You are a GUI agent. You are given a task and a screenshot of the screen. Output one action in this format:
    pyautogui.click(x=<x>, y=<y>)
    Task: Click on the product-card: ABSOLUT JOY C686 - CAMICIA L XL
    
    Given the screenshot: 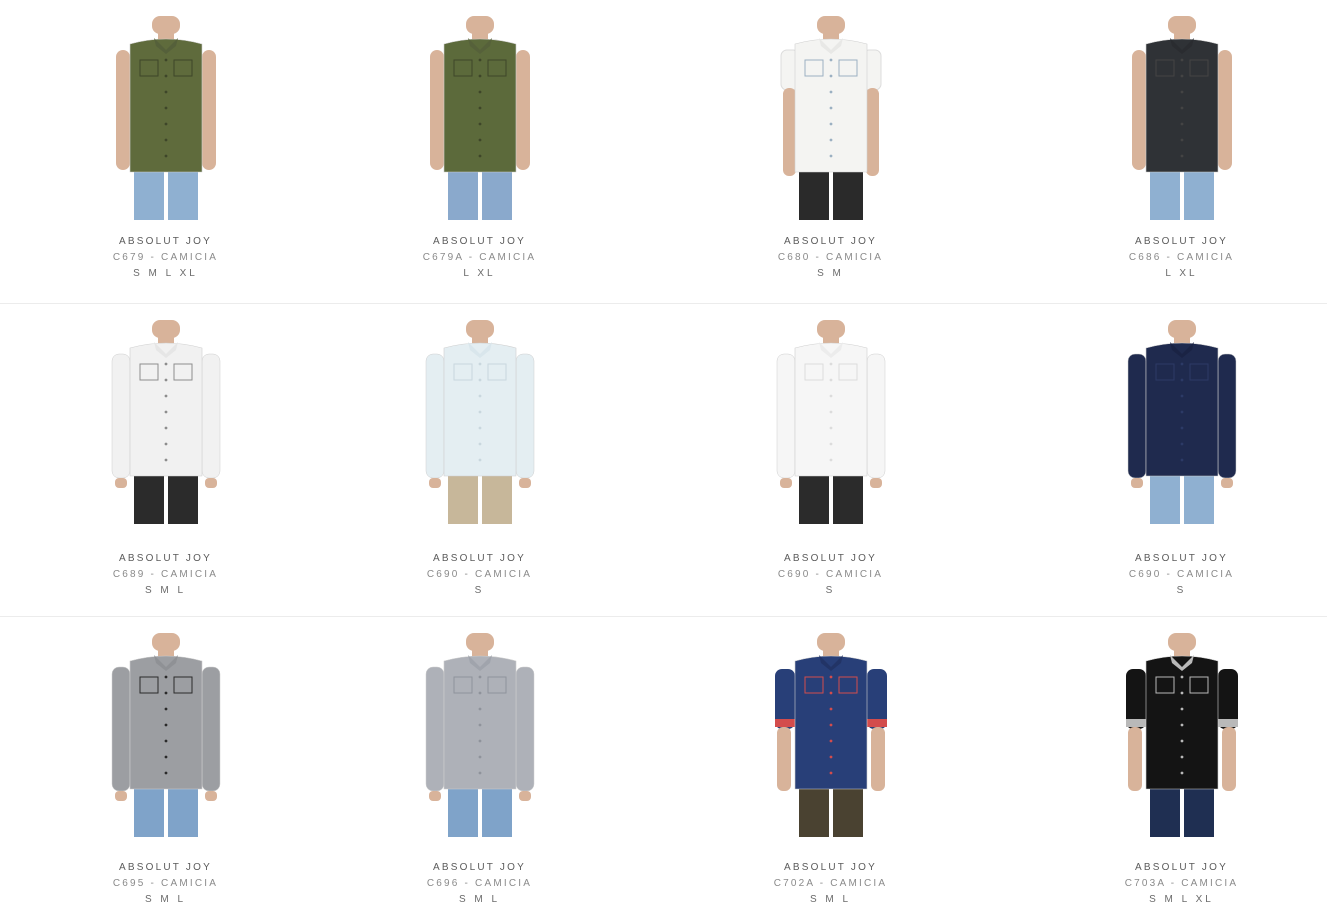 What is the action you would take?
    pyautogui.click(x=1171, y=151)
    